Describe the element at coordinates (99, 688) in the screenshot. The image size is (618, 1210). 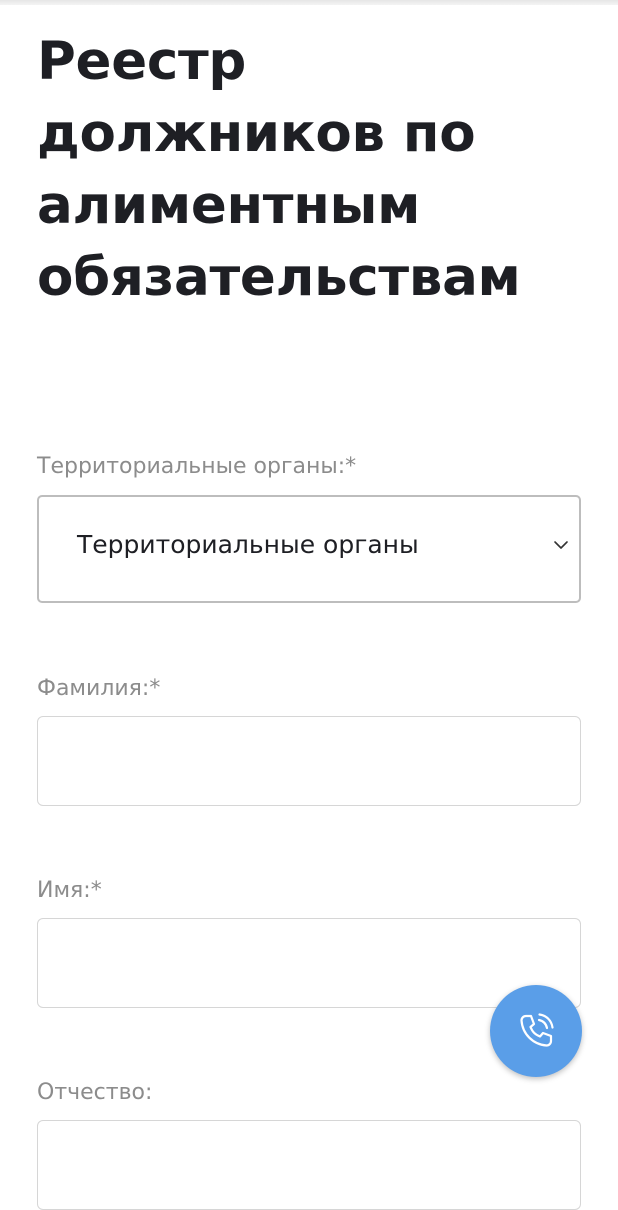
I see `surname-label: Фамилия:*` at that location.